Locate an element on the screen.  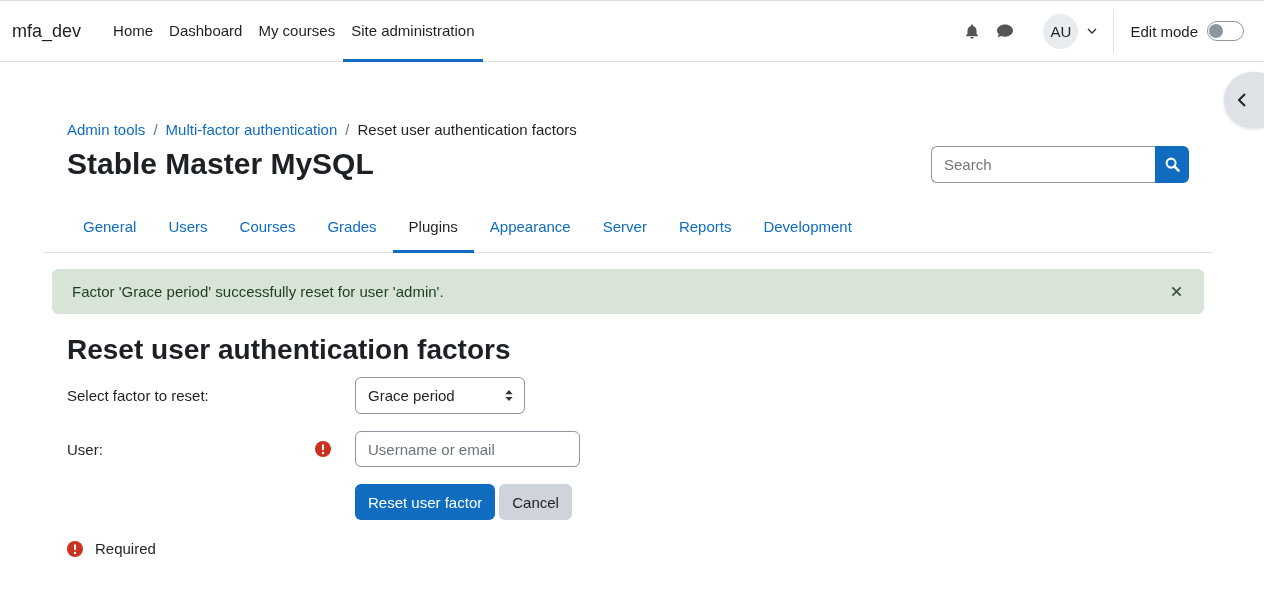
tab: Courses is located at coordinates (267, 227).